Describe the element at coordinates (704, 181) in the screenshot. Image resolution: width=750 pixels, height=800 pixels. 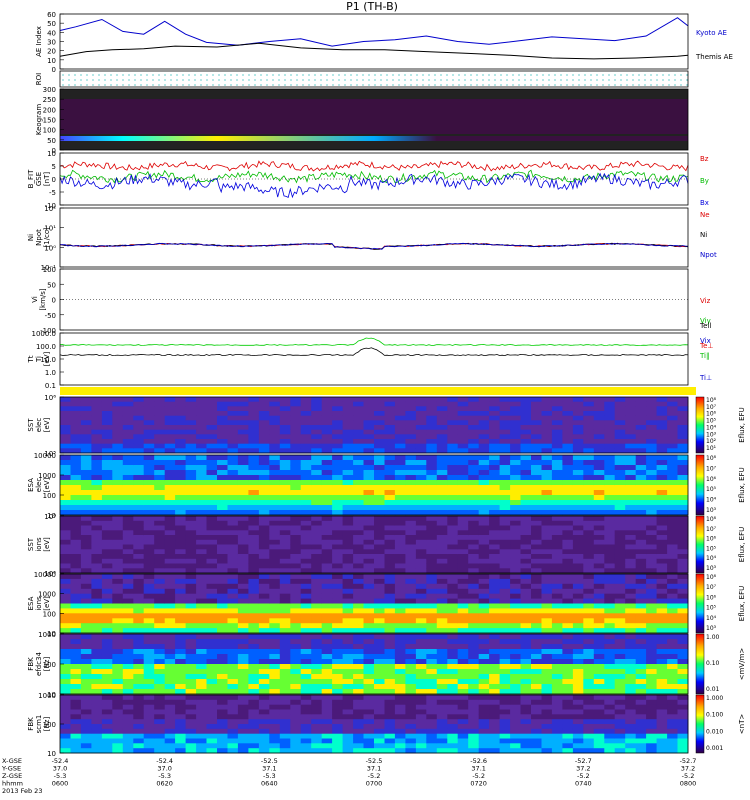
I see `b-legend: By` at that location.